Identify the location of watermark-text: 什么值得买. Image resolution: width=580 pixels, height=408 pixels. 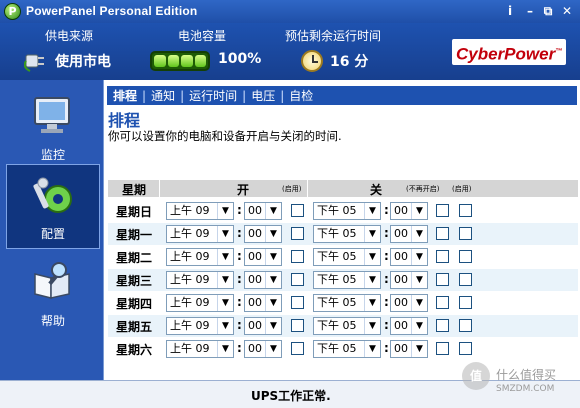
(526, 375).